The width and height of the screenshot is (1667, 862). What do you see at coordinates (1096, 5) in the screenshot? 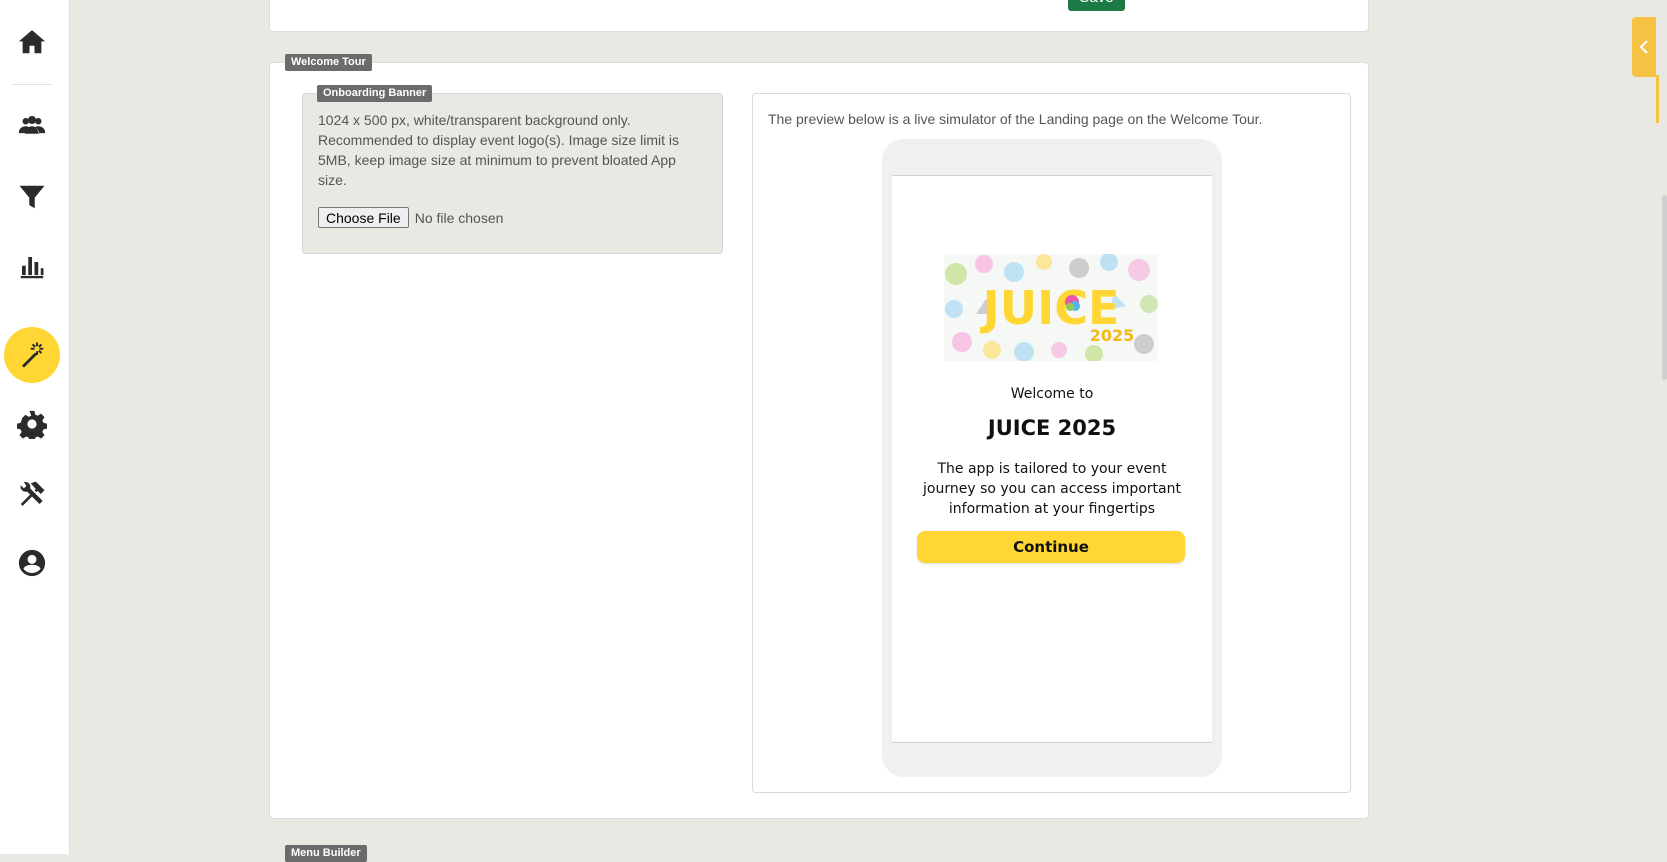
I see `save-button: Save` at bounding box center [1096, 5].